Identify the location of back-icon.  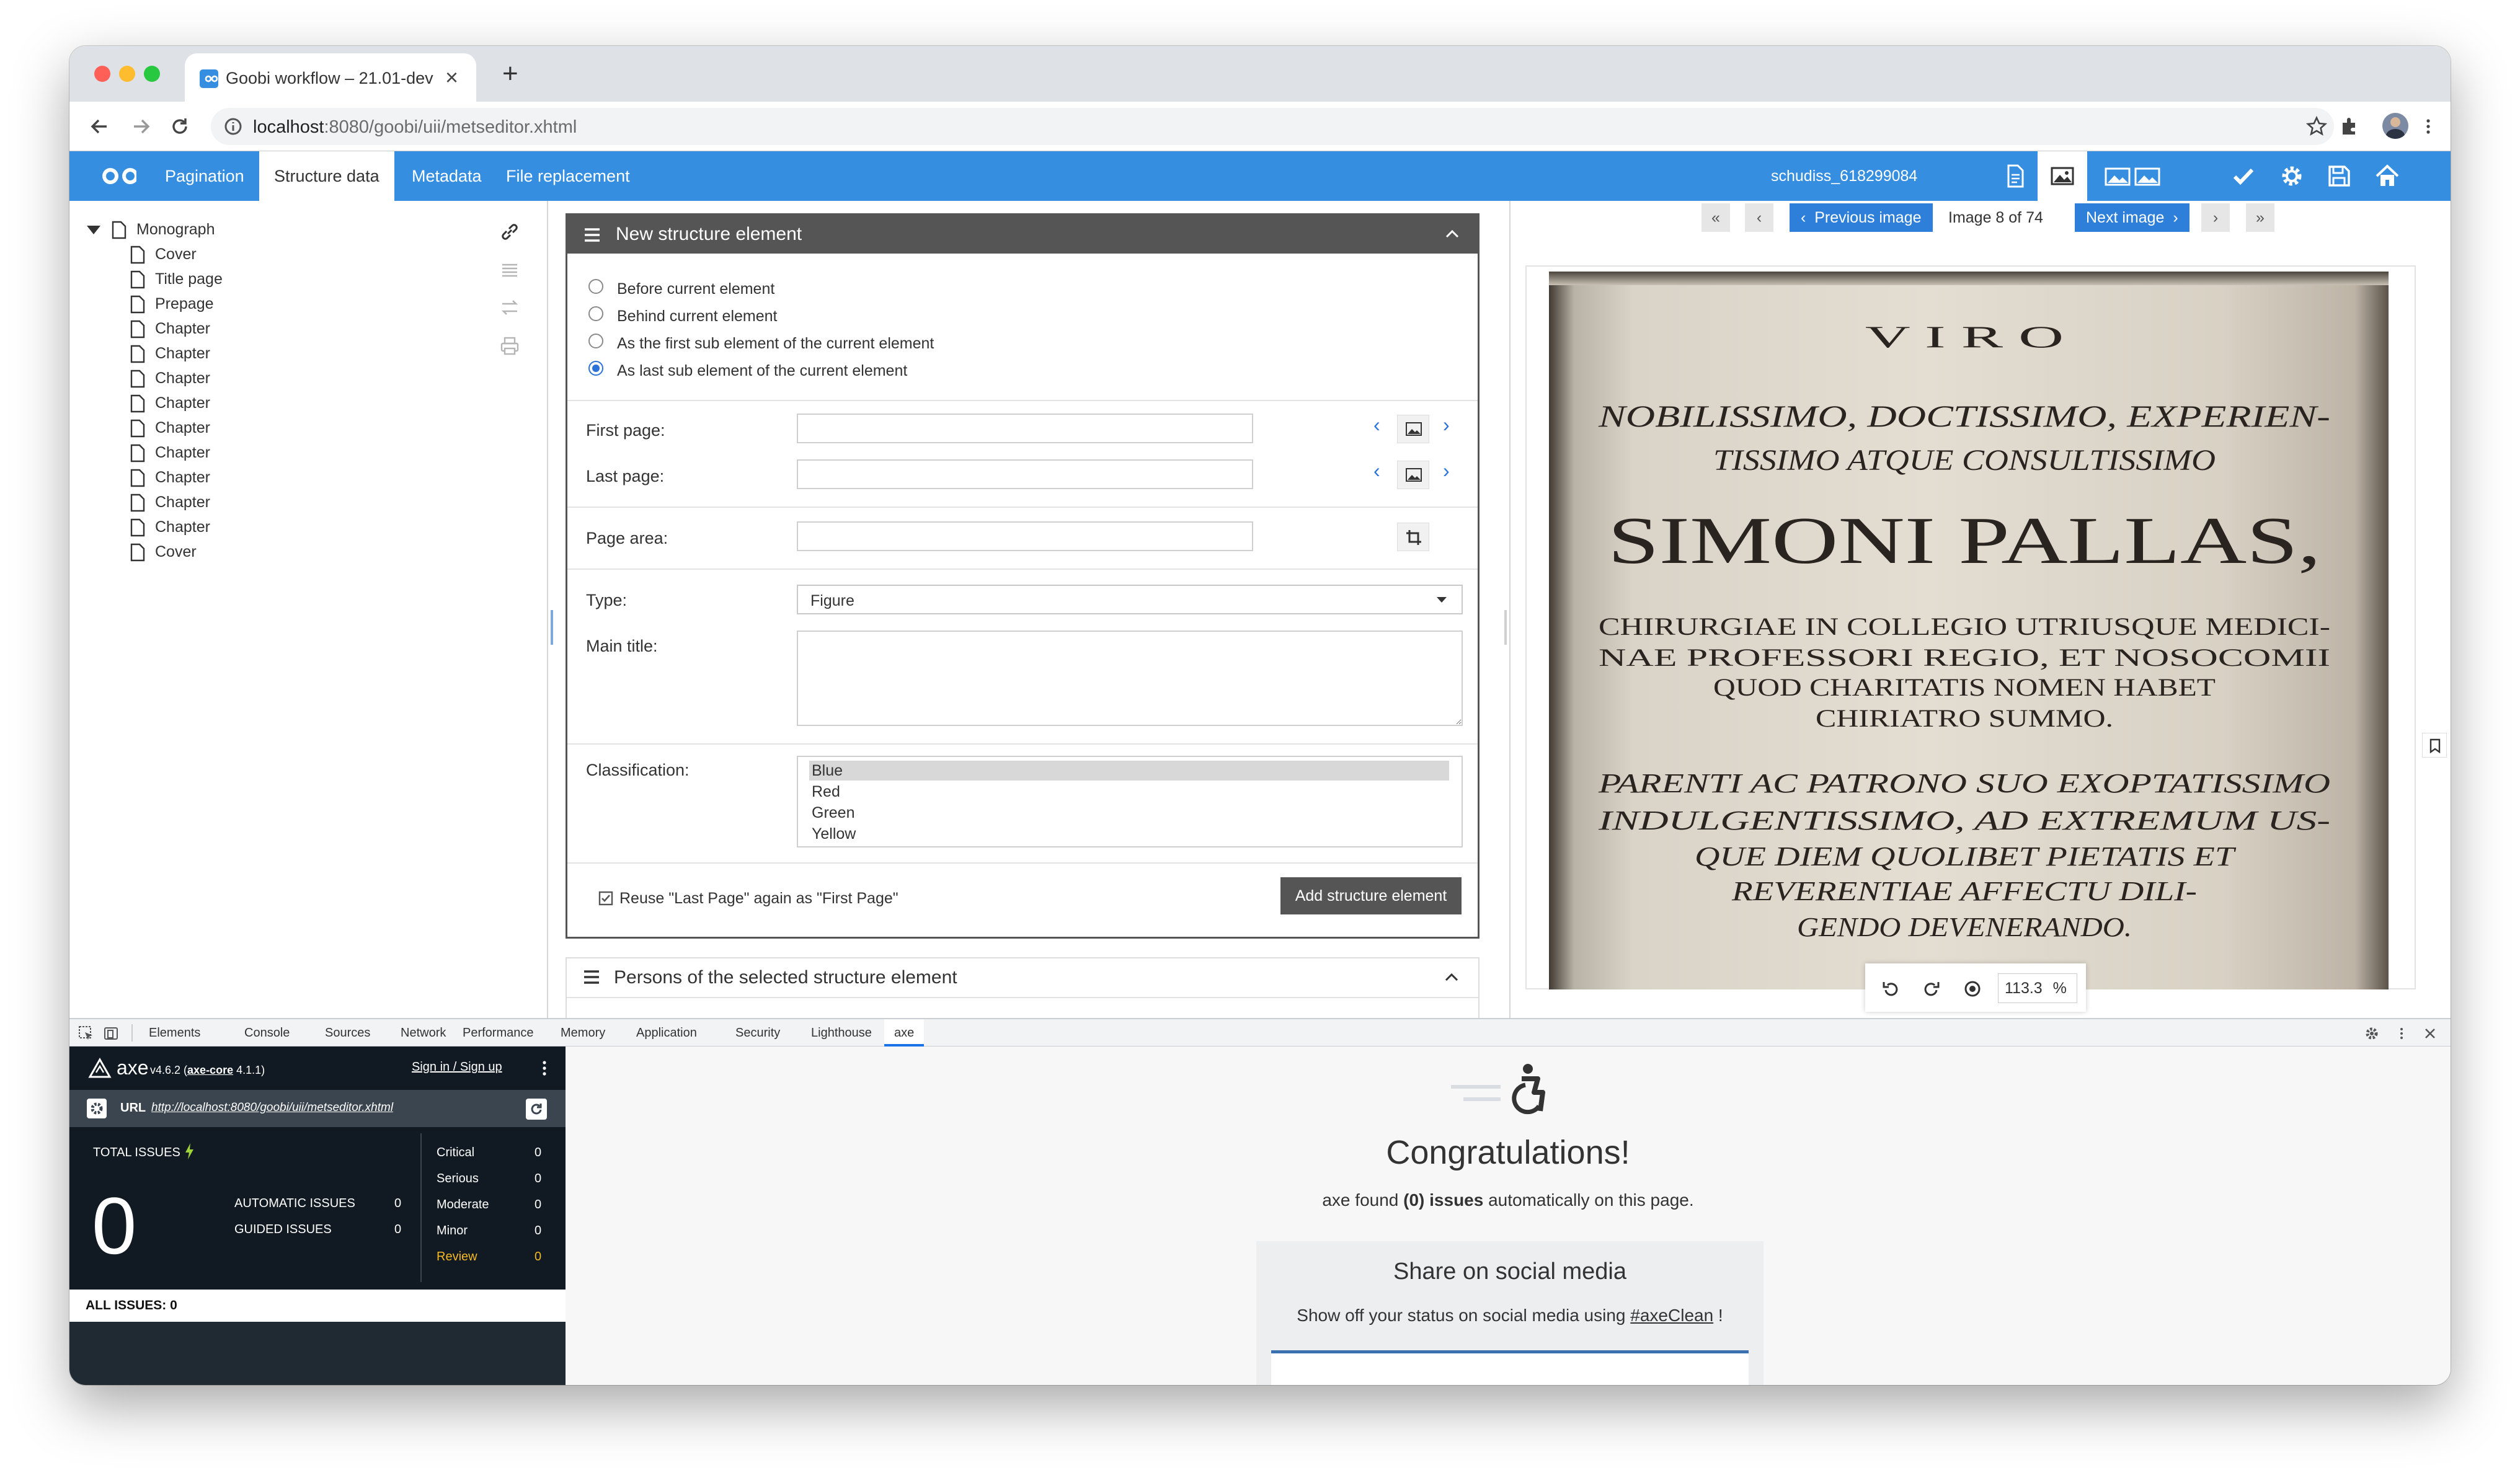
(99, 127).